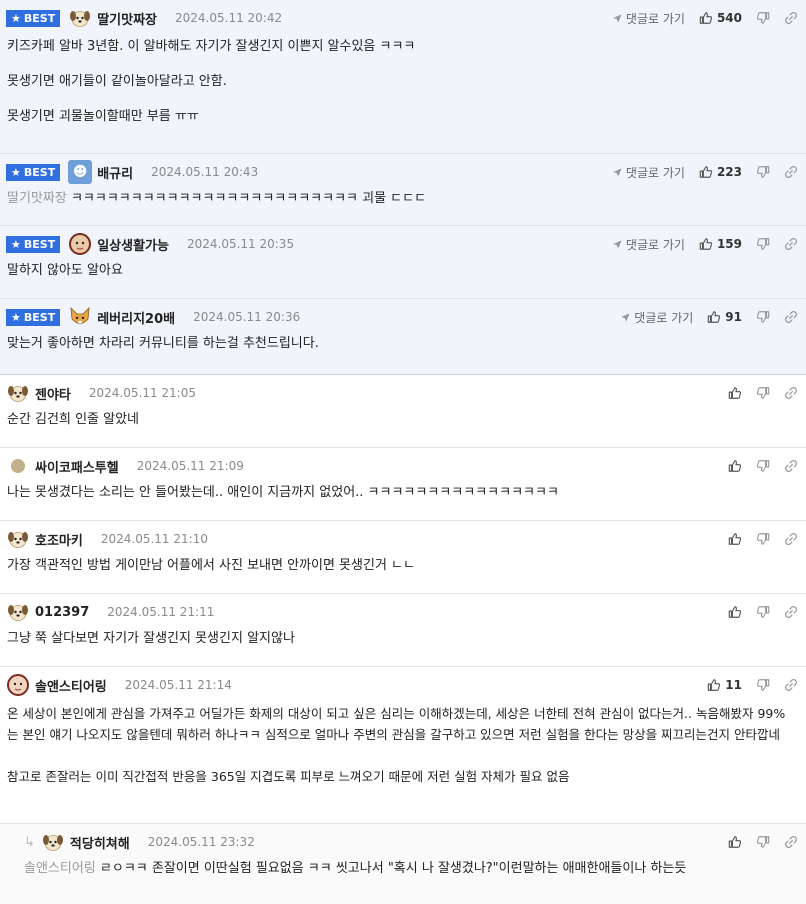 Image resolution: width=806 pixels, height=904 pixels. What do you see at coordinates (724, 685) in the screenshot?
I see `like-button: 11` at bounding box center [724, 685].